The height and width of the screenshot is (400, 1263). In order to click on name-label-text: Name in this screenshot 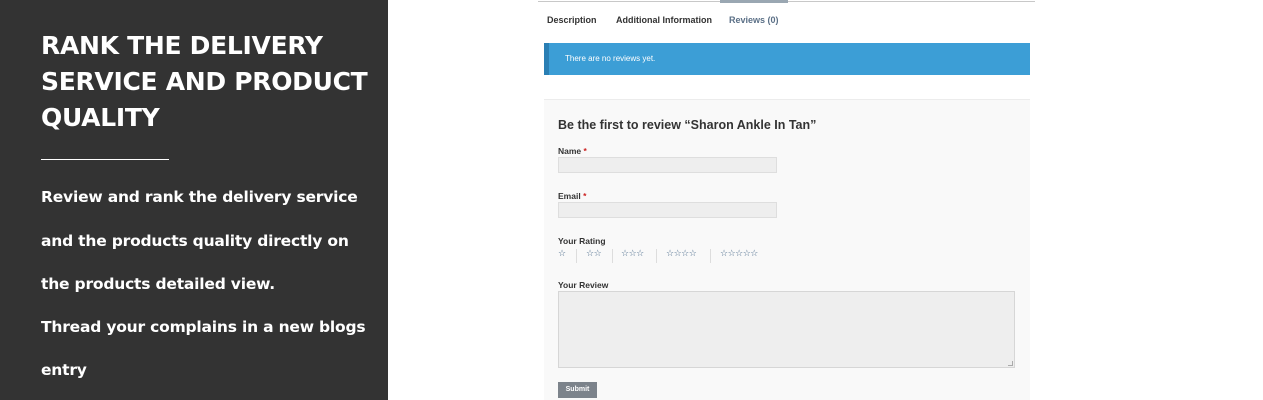, I will do `click(570, 151)`.